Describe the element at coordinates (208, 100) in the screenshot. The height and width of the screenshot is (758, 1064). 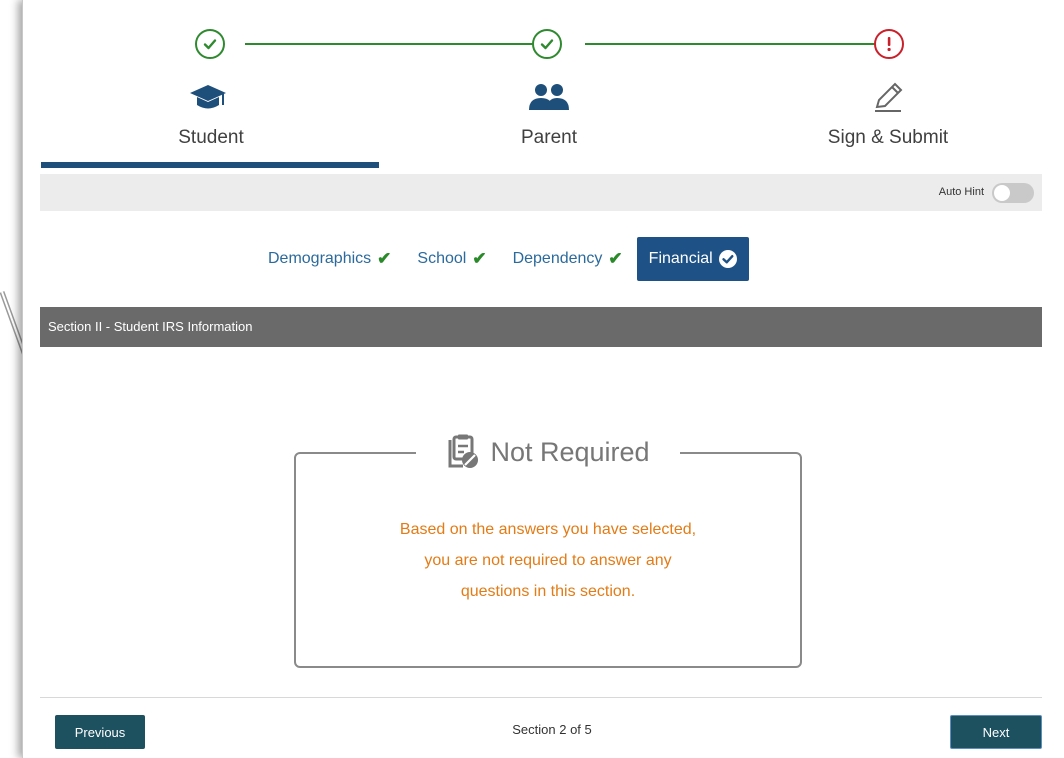
I see `graduation-cap-icon` at that location.